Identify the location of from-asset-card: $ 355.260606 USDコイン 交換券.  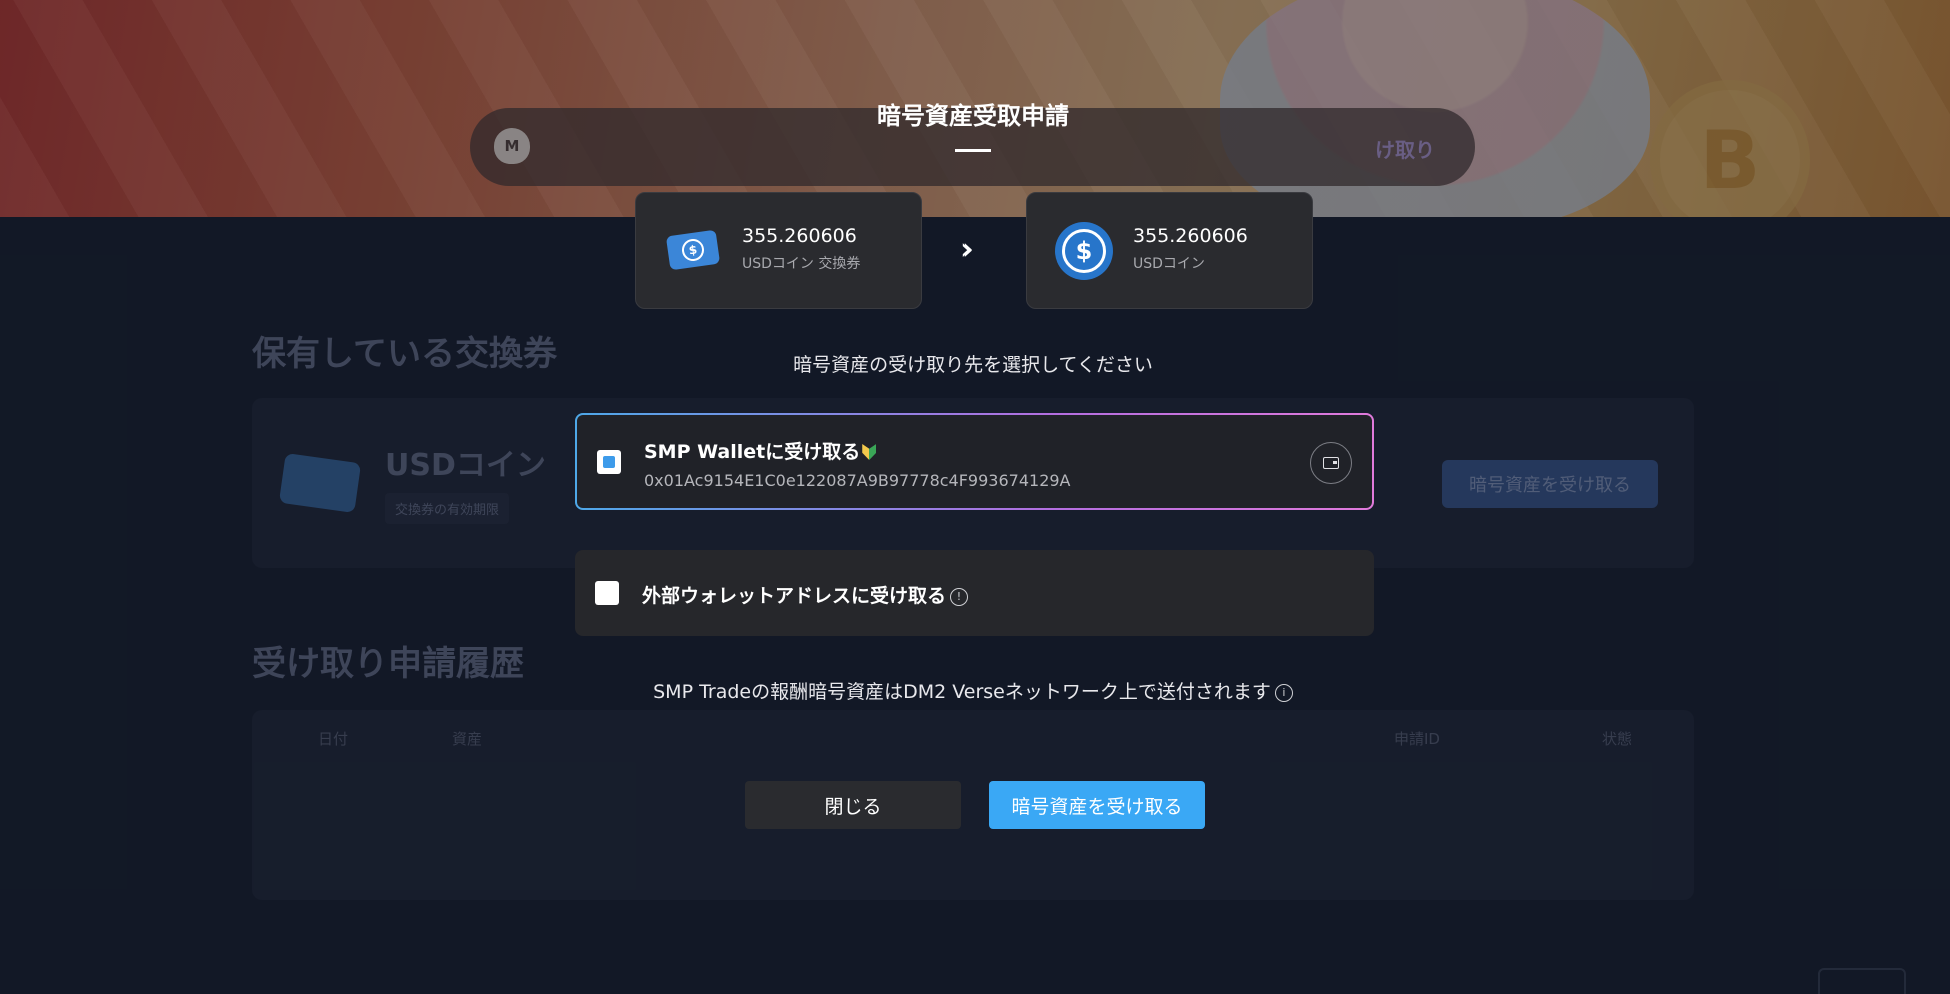
(778, 250).